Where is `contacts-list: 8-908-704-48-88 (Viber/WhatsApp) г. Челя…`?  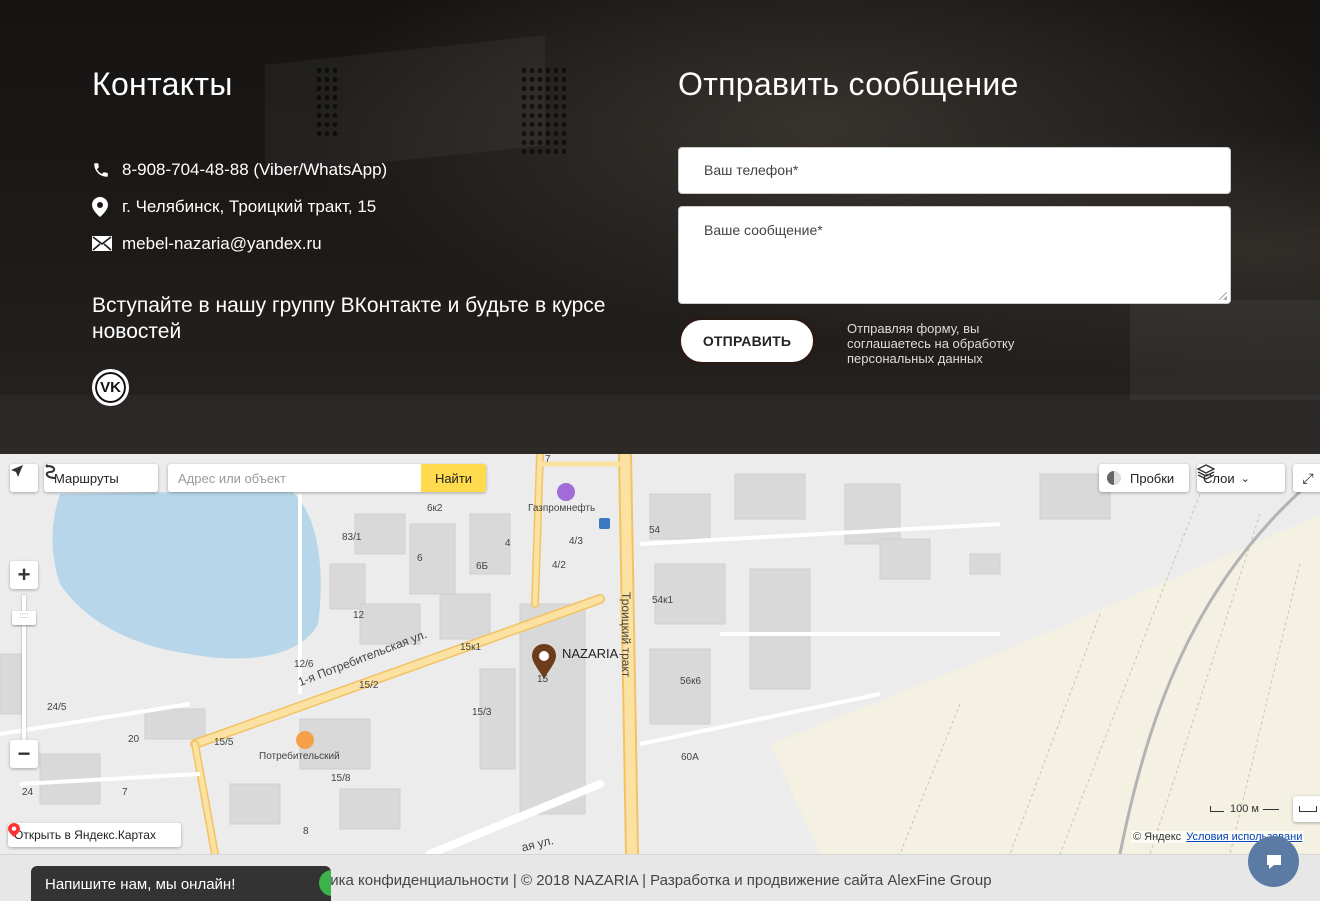 contacts-list: 8-908-704-48-88 (Viber/WhatsApp) г. Челя… is located at coordinates (362, 206).